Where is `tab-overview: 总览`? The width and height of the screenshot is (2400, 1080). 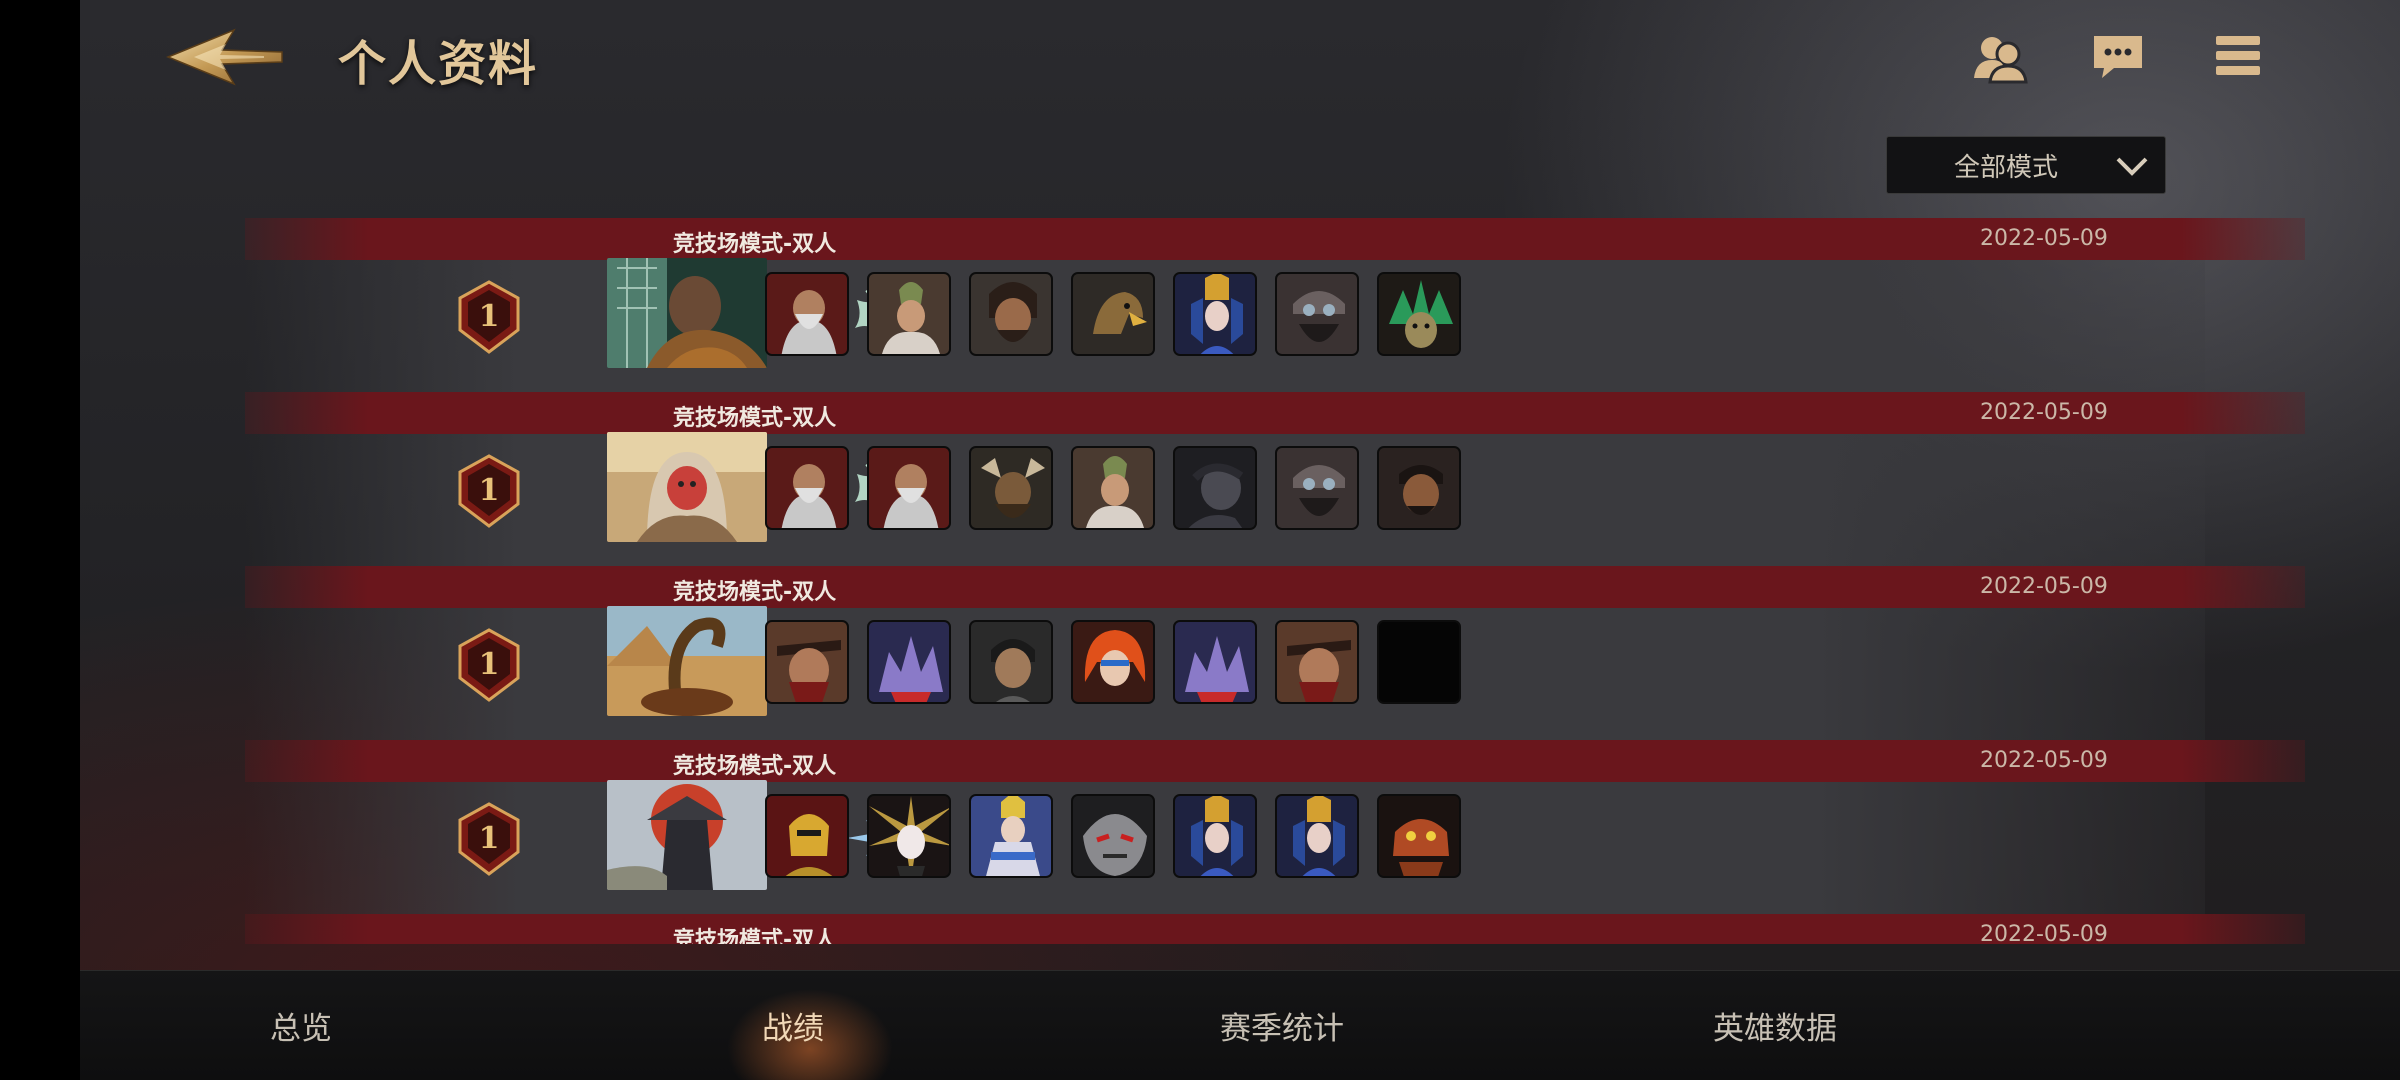
tab-overview: 总览 is located at coordinates (301, 1025).